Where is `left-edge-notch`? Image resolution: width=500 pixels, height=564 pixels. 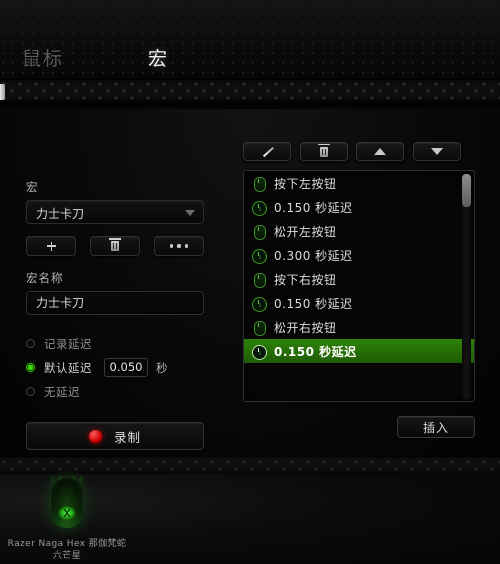
left-edge-notch is located at coordinates (2, 92).